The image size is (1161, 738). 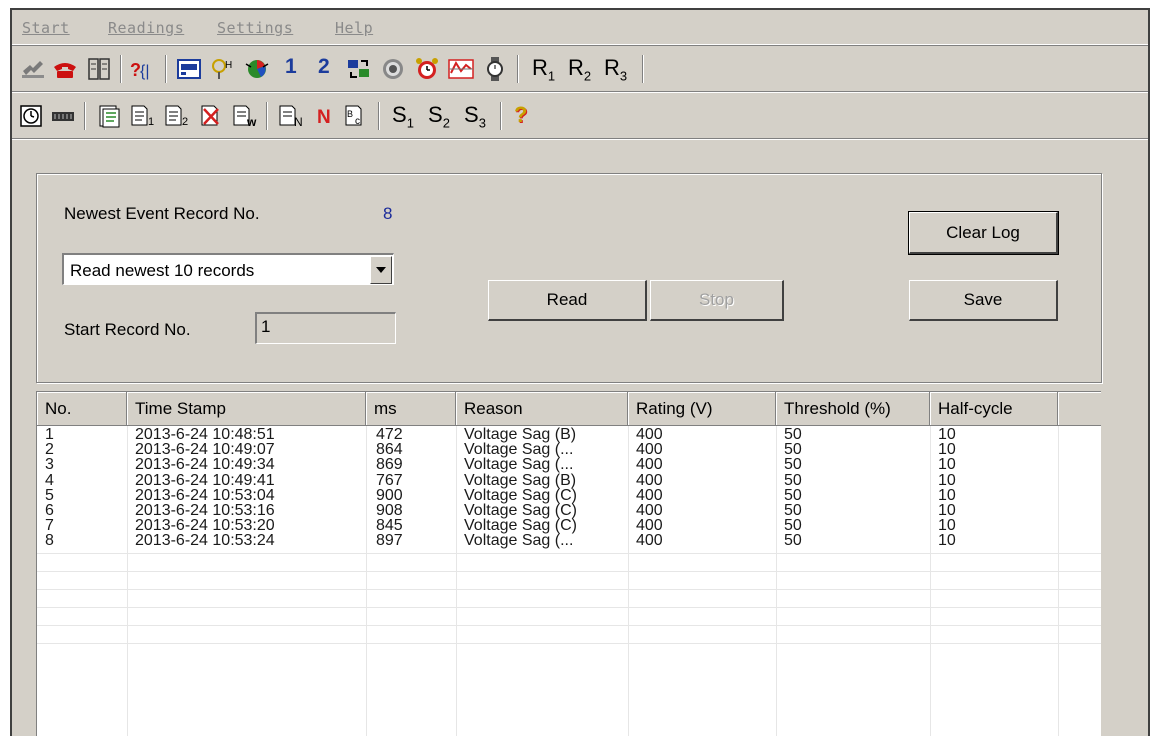 What do you see at coordinates (542, 409) in the screenshot?
I see `column-reason: Reason` at bounding box center [542, 409].